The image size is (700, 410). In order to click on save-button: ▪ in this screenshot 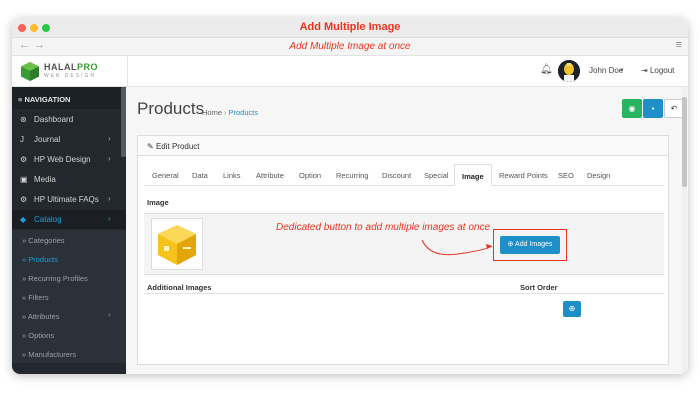, I will do `click(653, 108)`.